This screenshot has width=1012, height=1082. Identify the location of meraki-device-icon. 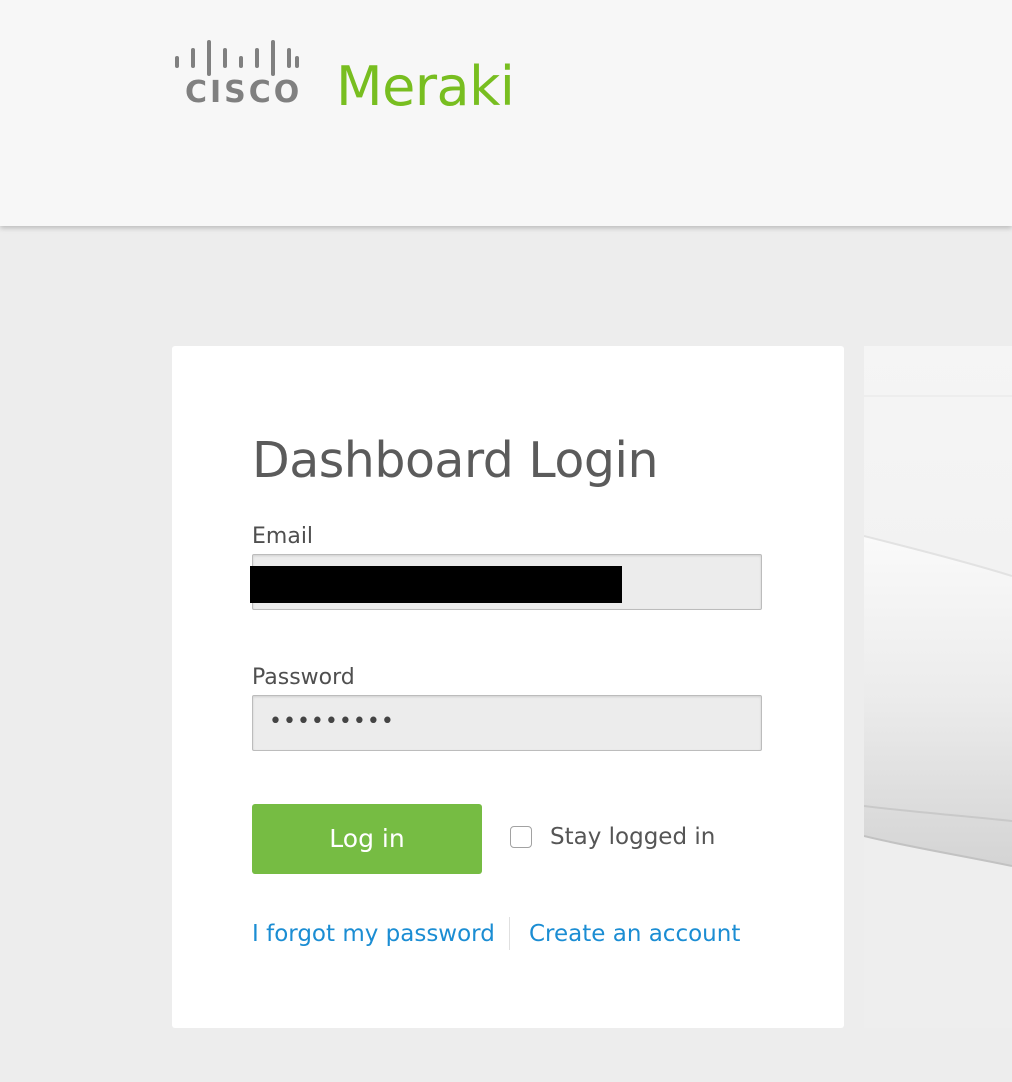
(938, 687).